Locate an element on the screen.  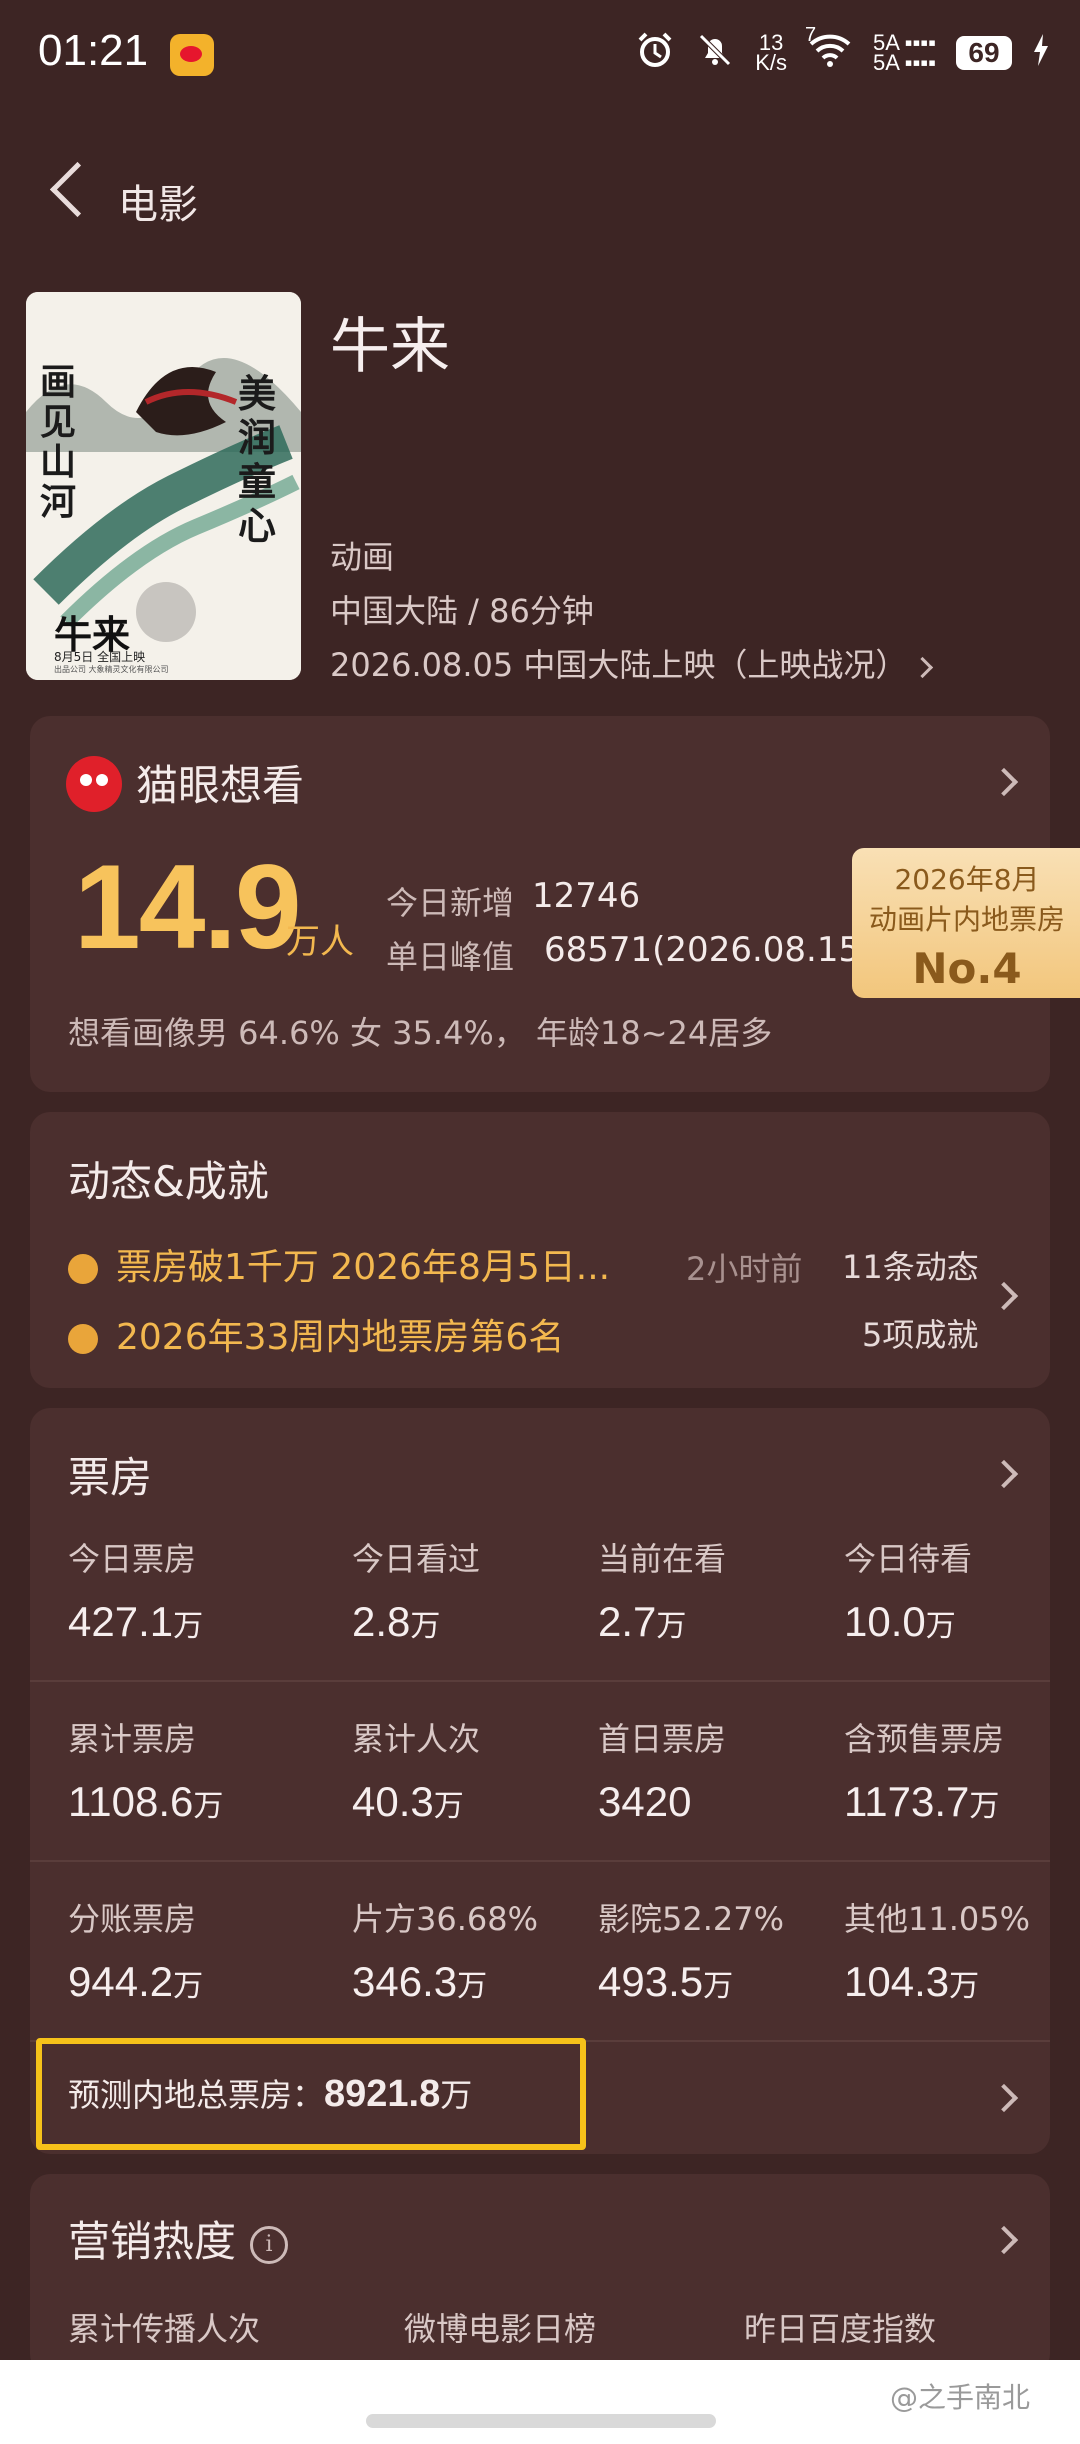
movie-poster: 画见山河 美润童心 牛来 8月5日 全国上映 出品公司 大象精灵文化有限公司 is located at coordinates (163, 486).